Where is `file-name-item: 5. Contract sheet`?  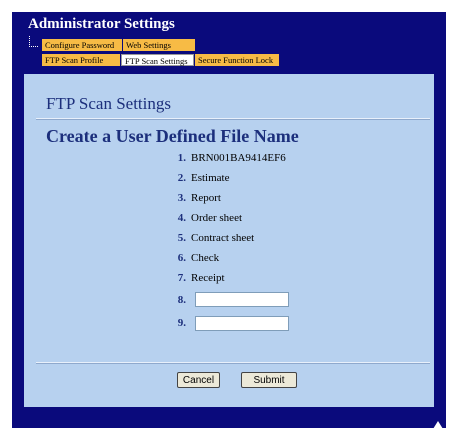 file-name-item: 5. Contract sheet is located at coordinates (212, 238).